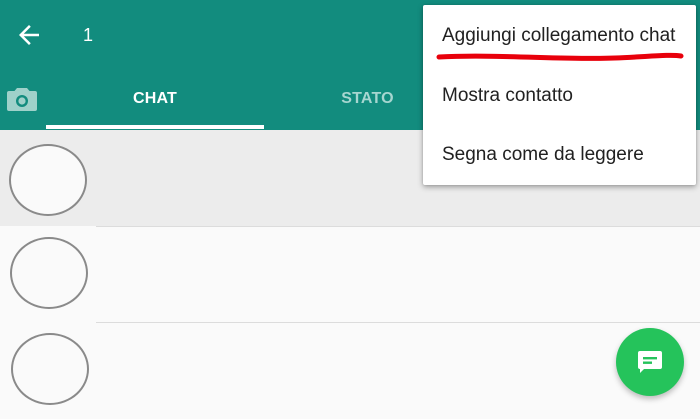 This screenshot has width=700, height=419. Describe the element at coordinates (88, 35) in the screenshot. I see `selected-count: 1` at that location.